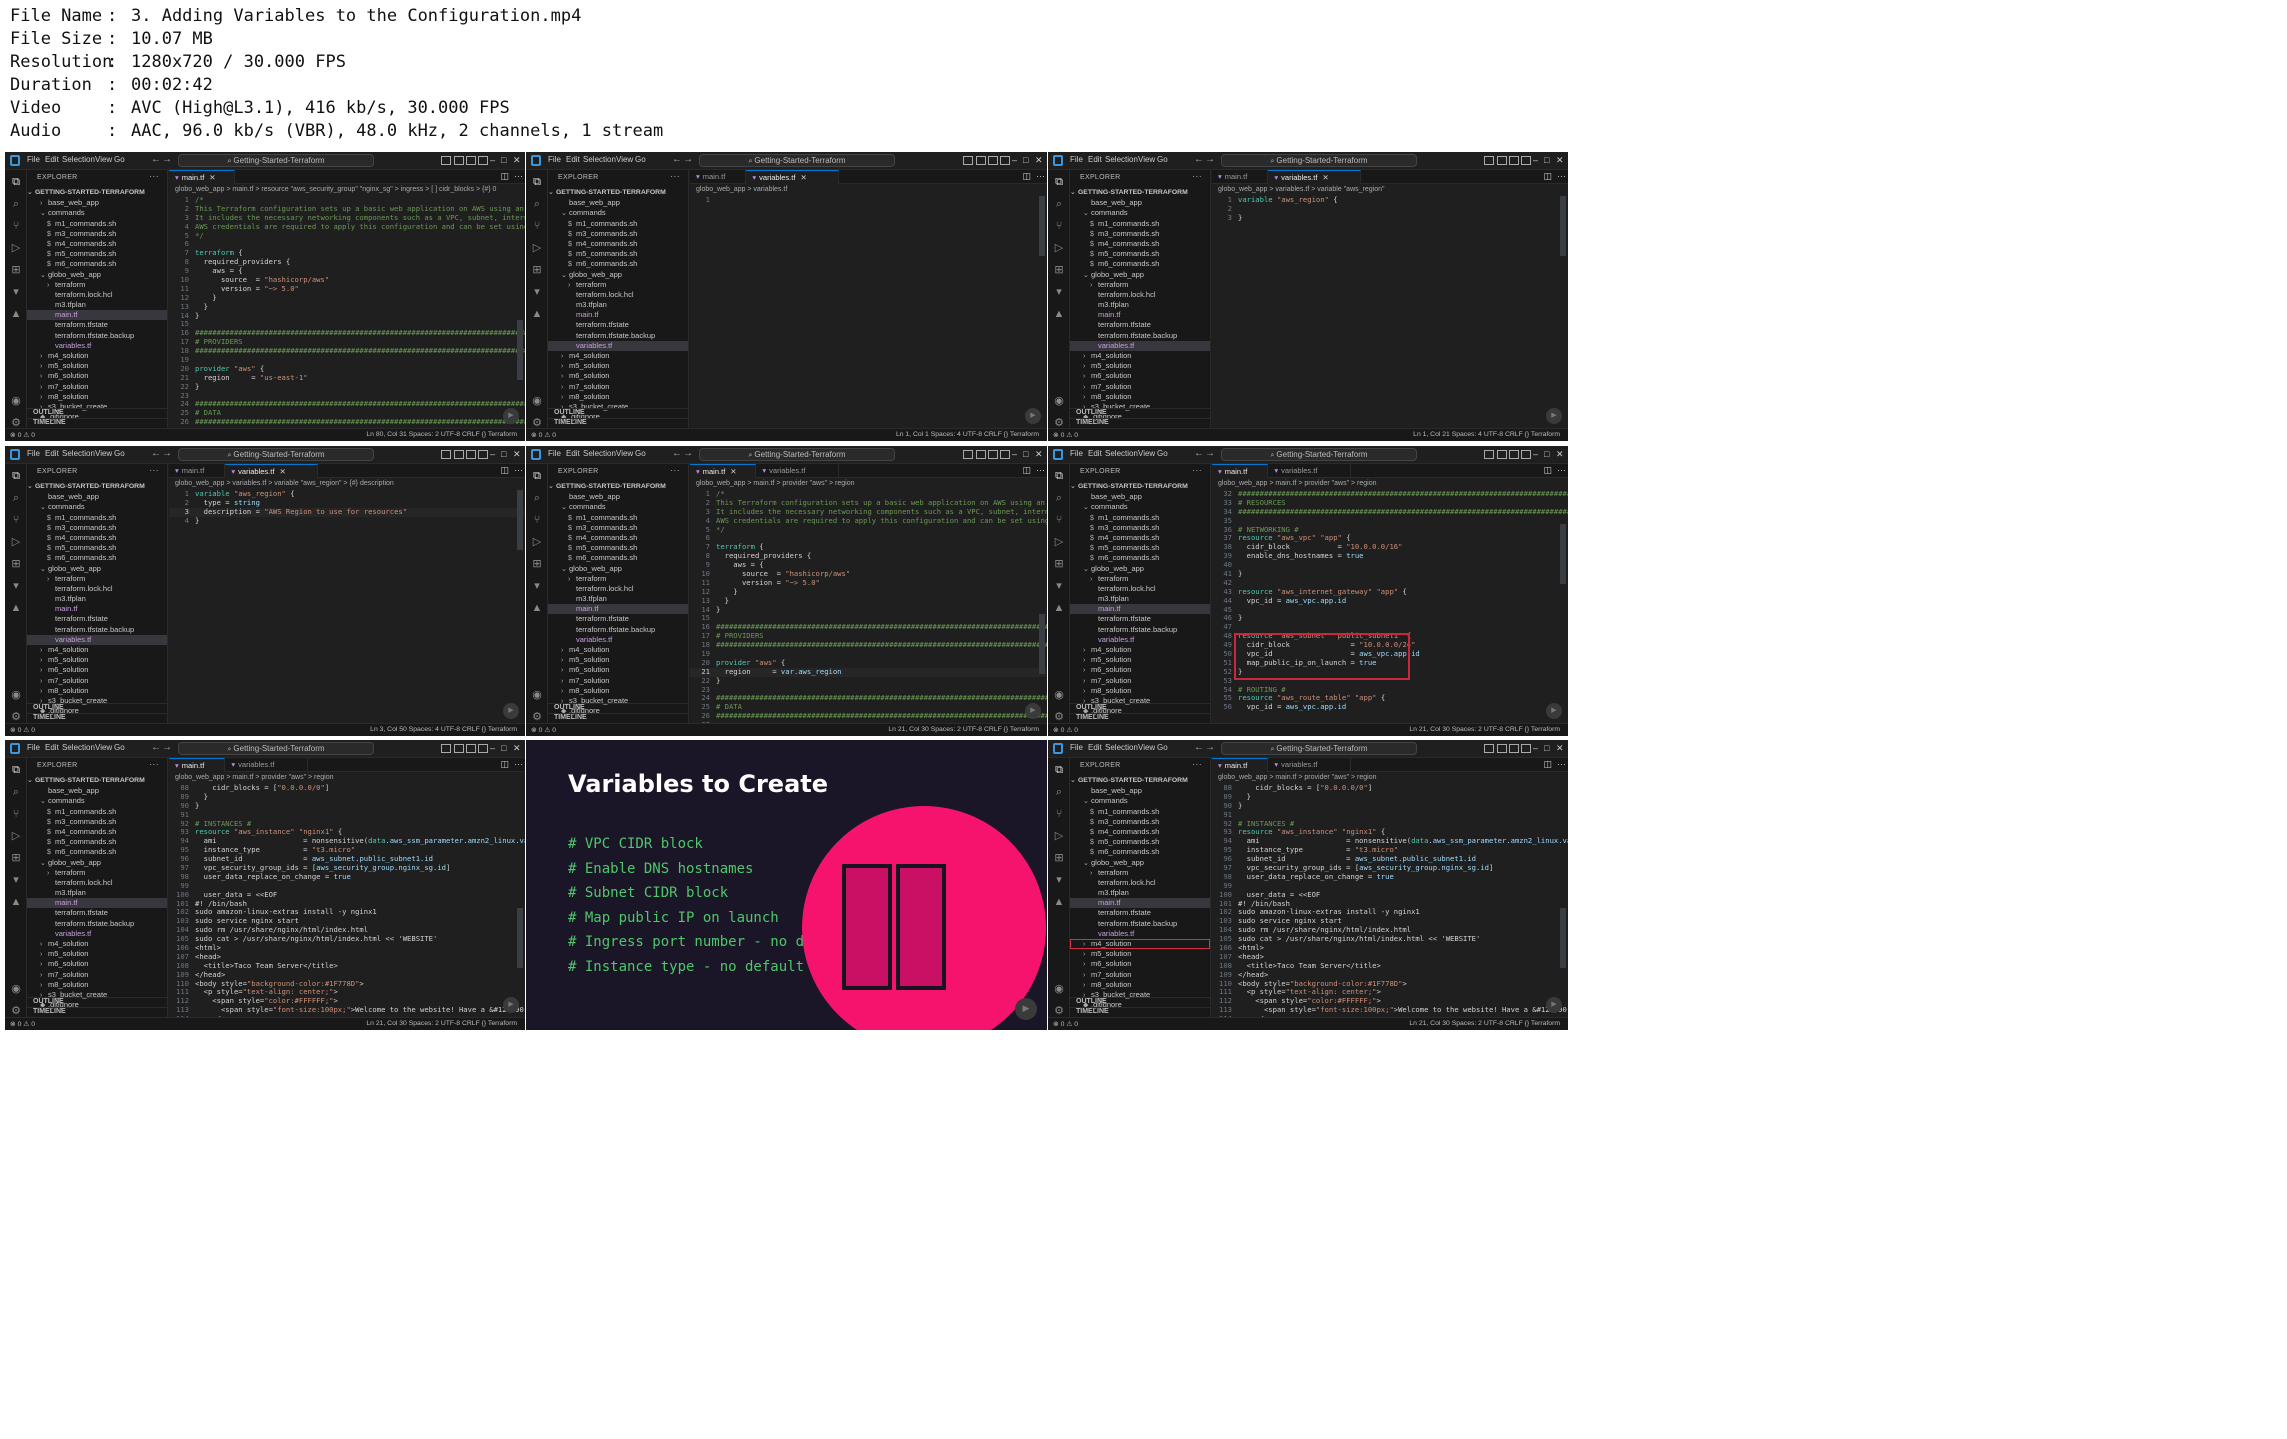 The height and width of the screenshot is (1439, 2287). I want to click on tree-item: main.tf, so click(618, 315).